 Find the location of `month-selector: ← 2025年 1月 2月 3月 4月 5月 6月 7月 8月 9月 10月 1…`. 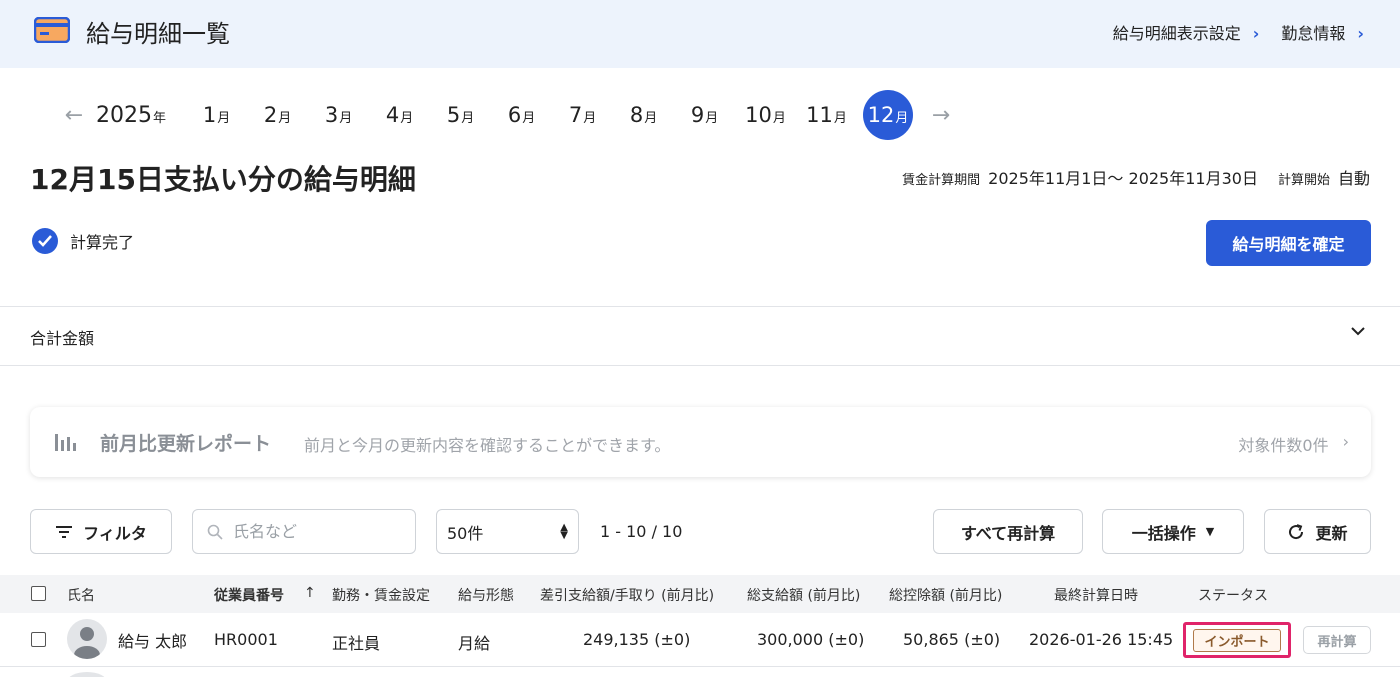

month-selector: ← 2025年 1月 2月 3月 4月 5月 6月 7月 8月 9月 10月 1… is located at coordinates (507, 115).